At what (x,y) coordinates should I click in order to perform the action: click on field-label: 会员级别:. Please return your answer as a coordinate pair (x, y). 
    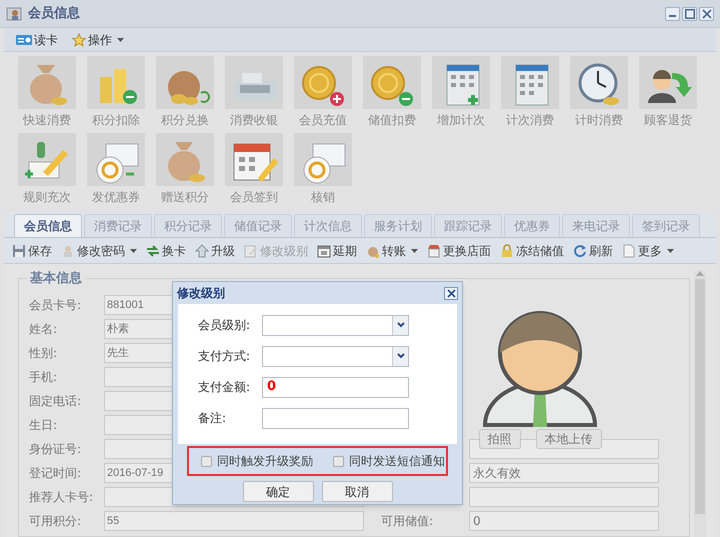
    Looking at the image, I should click on (225, 325).